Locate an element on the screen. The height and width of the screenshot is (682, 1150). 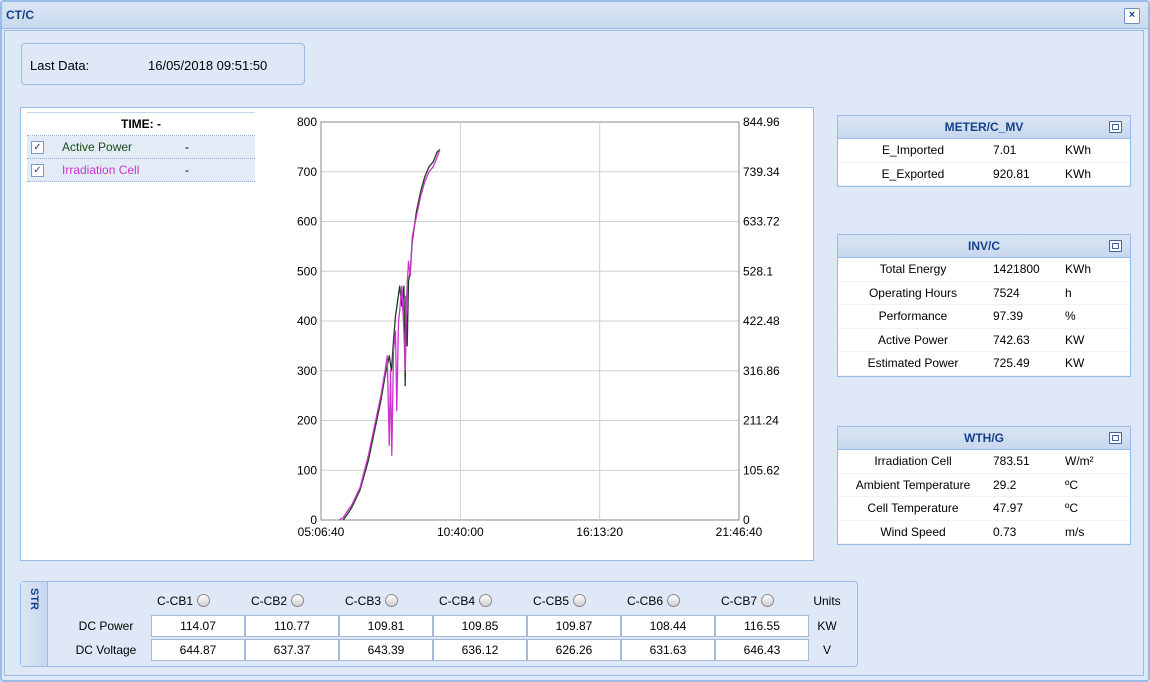
row-value: 7524 is located at coordinates (1006, 292).